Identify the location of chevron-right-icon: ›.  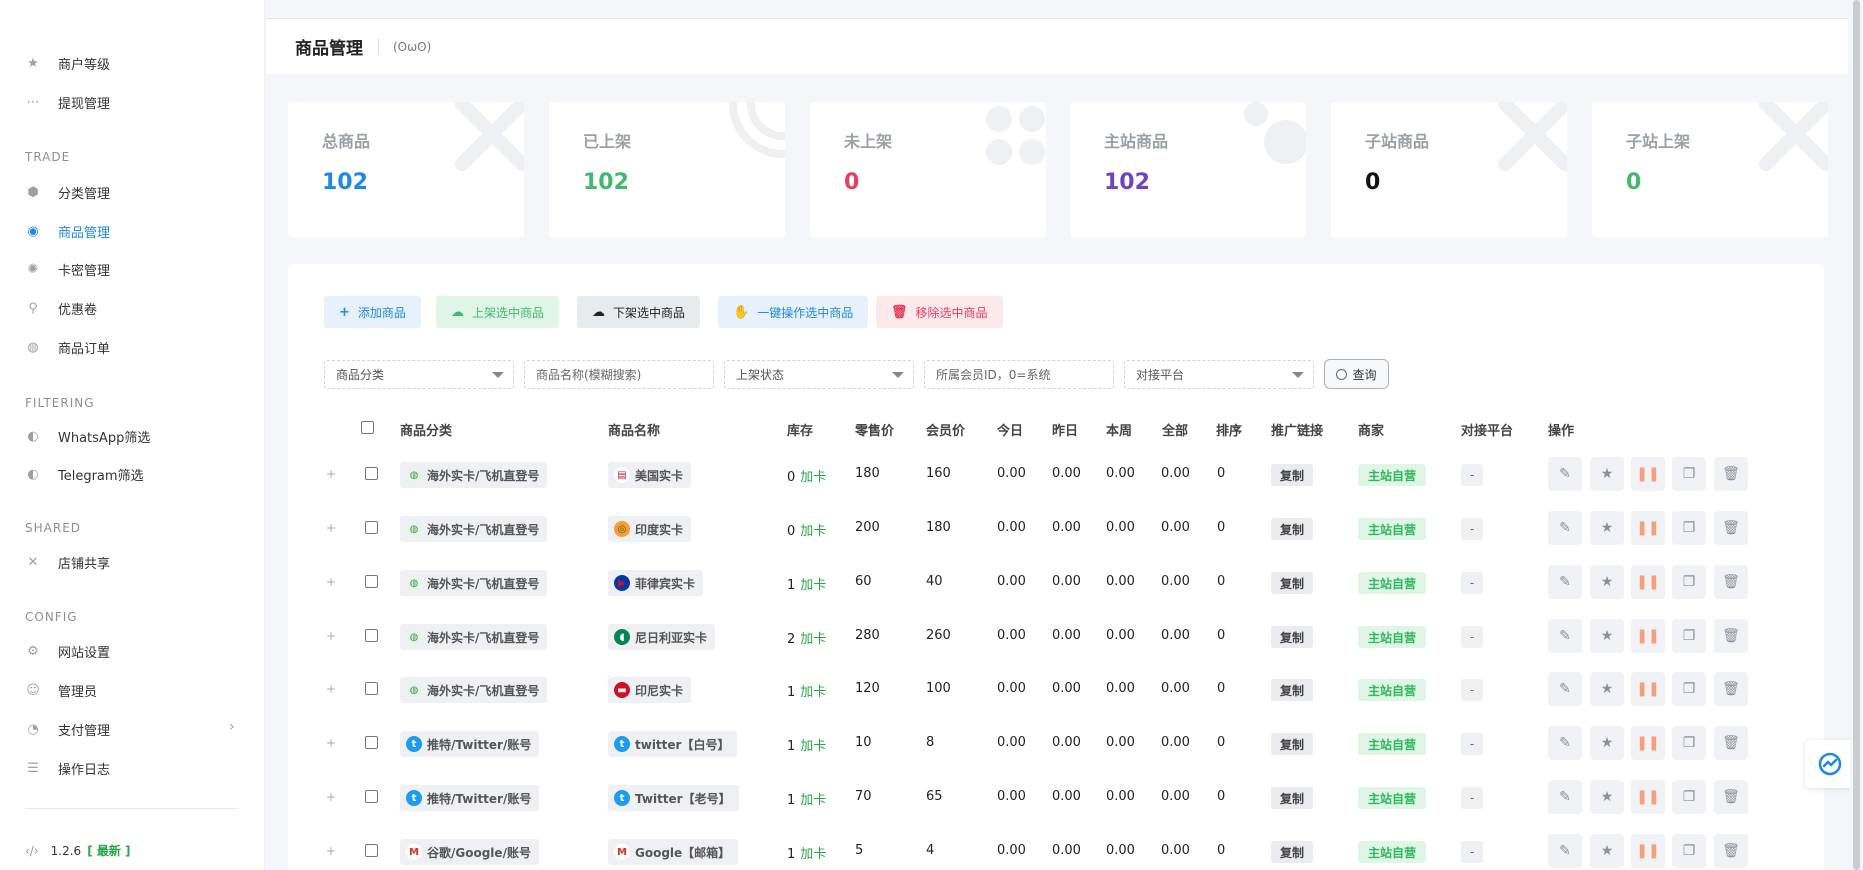
(232, 727).